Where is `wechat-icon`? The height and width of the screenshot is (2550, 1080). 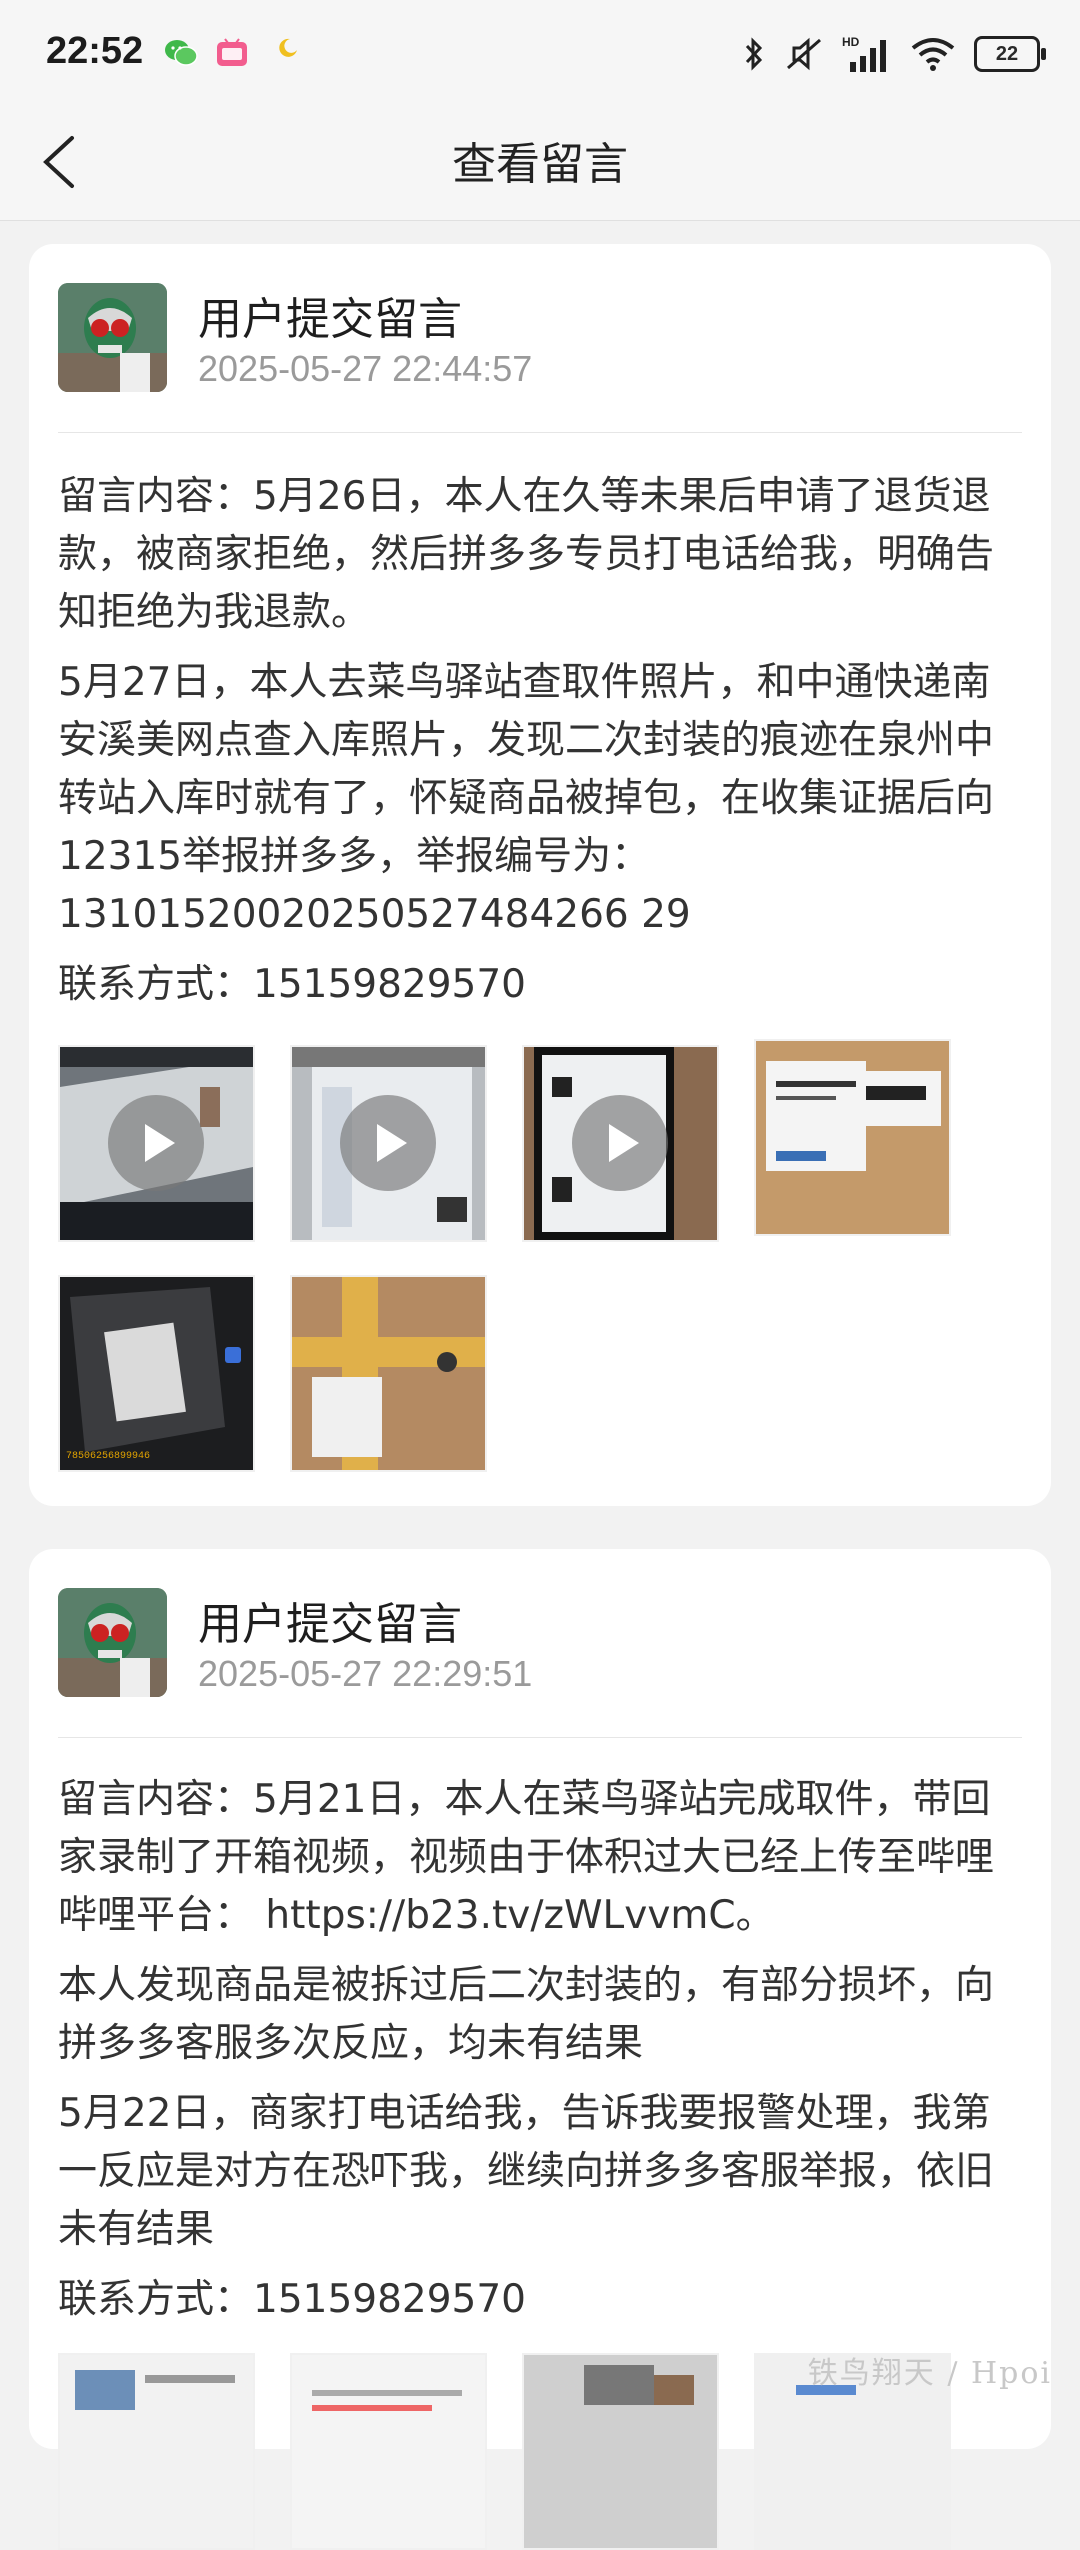 wechat-icon is located at coordinates (181, 53).